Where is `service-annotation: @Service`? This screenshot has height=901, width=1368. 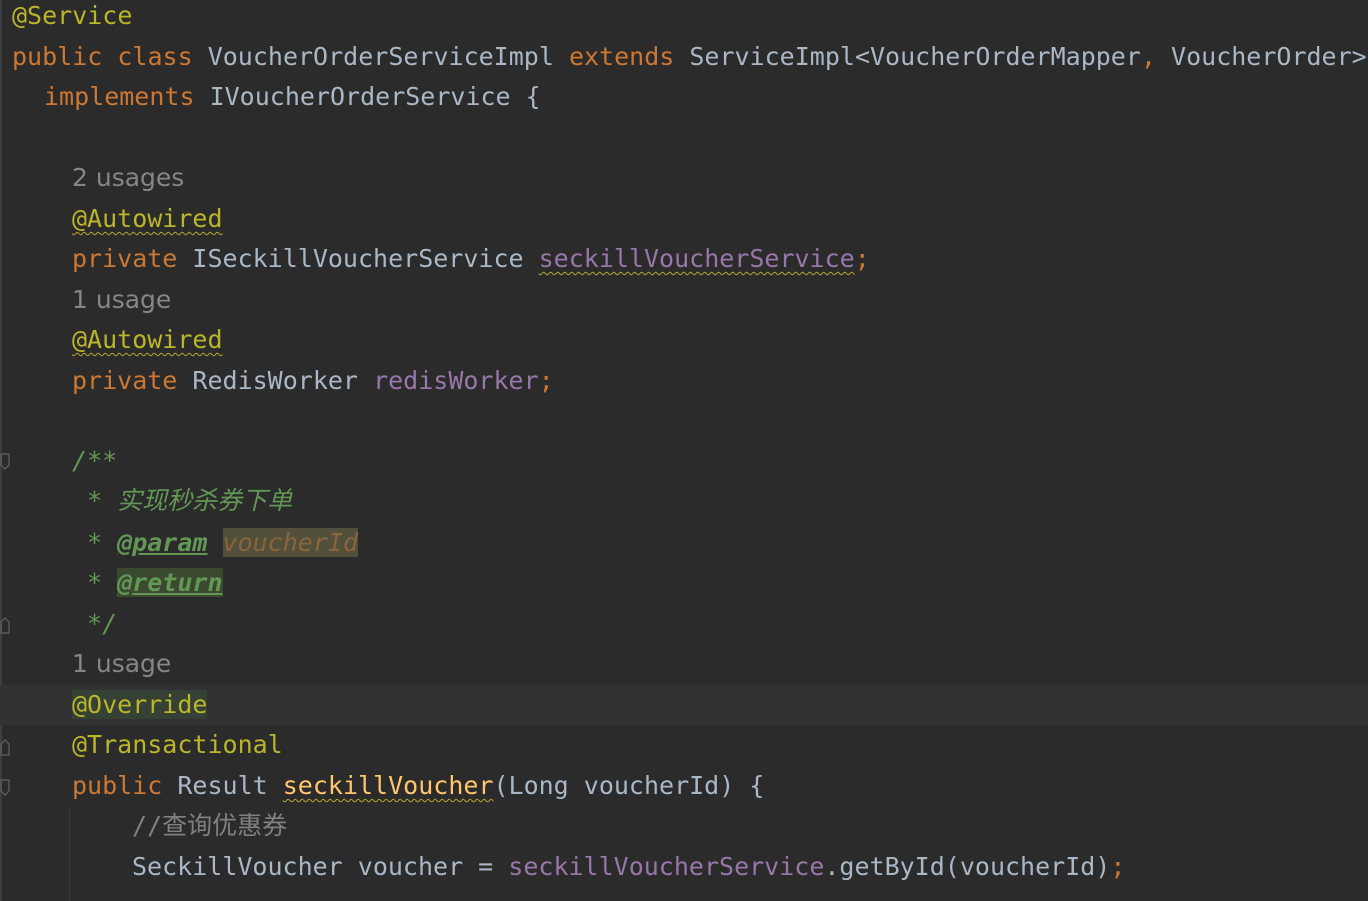
service-annotation: @Service is located at coordinates (72, 15).